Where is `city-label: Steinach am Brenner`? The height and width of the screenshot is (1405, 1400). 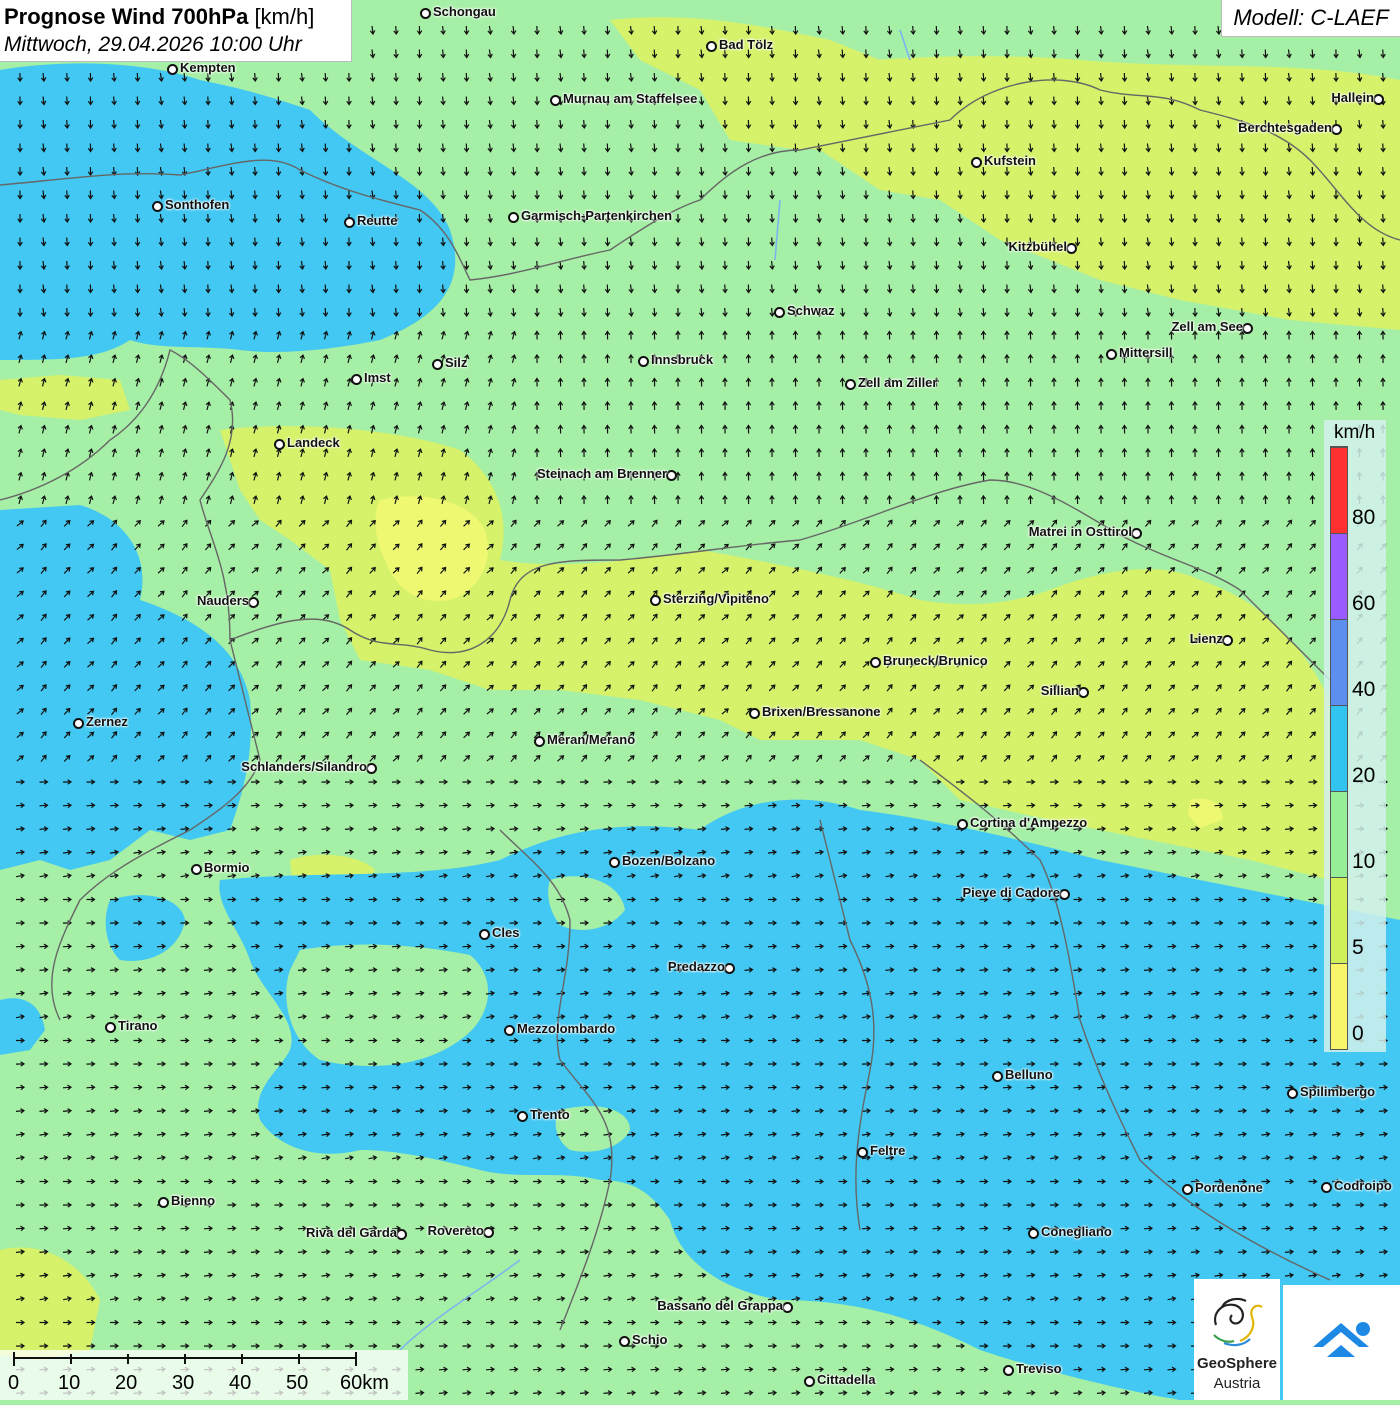 city-label: Steinach am Brenner is located at coordinates (601, 473).